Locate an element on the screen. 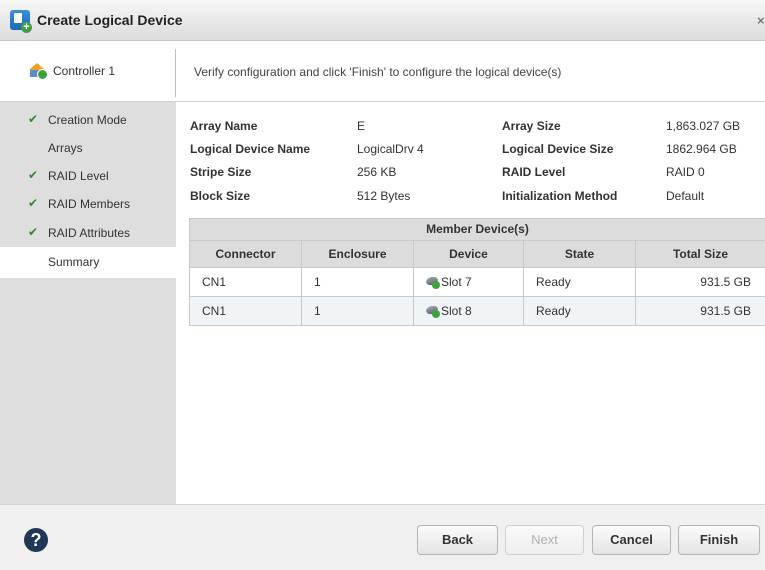 This screenshot has width=765, height=570. stripe-label: Stripe Size is located at coordinates (220, 172).